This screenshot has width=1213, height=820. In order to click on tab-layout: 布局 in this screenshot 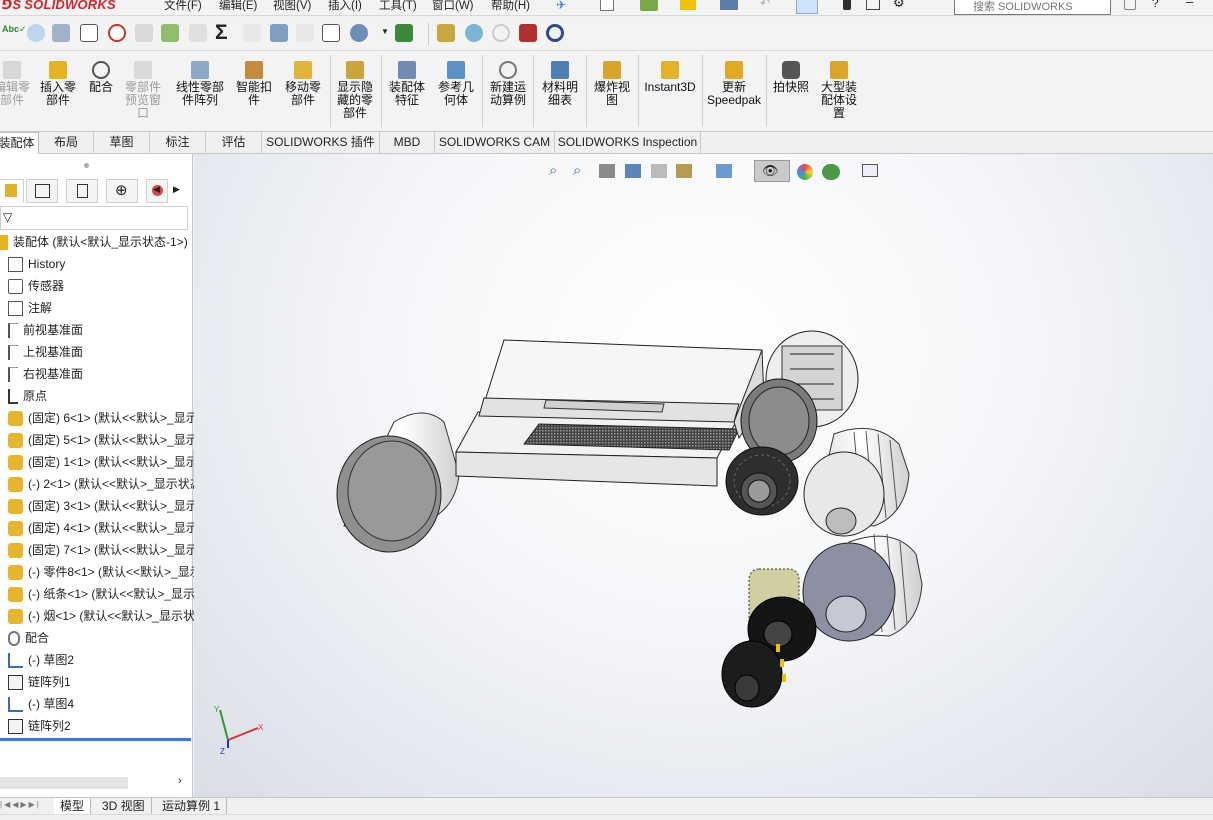, I will do `click(66, 143)`.